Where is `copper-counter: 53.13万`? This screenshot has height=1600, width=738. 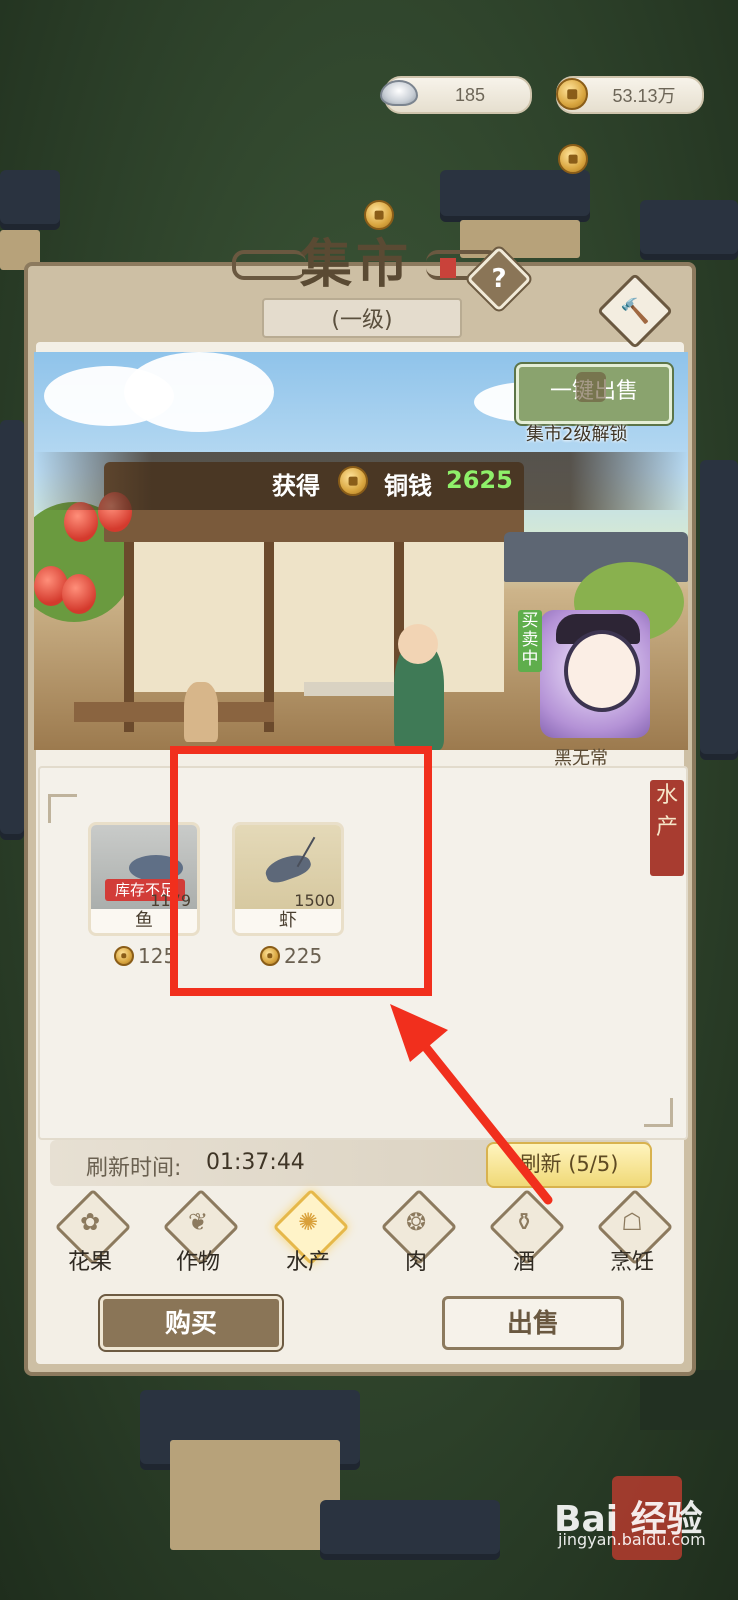
copper-counter: 53.13万 is located at coordinates (630, 95).